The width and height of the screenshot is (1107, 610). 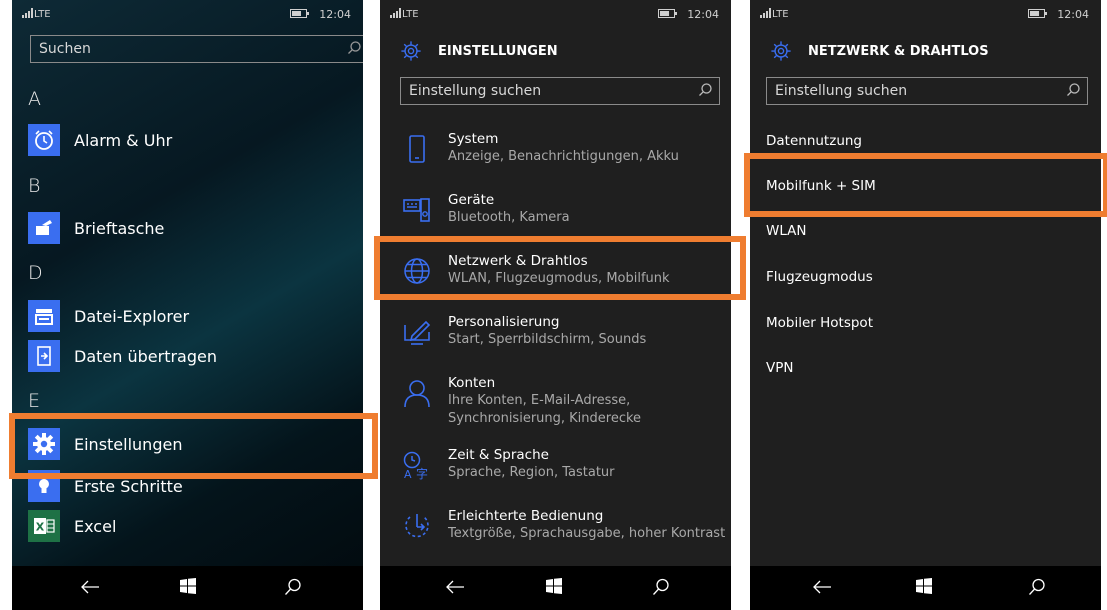 What do you see at coordinates (416, 210) in the screenshot?
I see `devices-icon` at bounding box center [416, 210].